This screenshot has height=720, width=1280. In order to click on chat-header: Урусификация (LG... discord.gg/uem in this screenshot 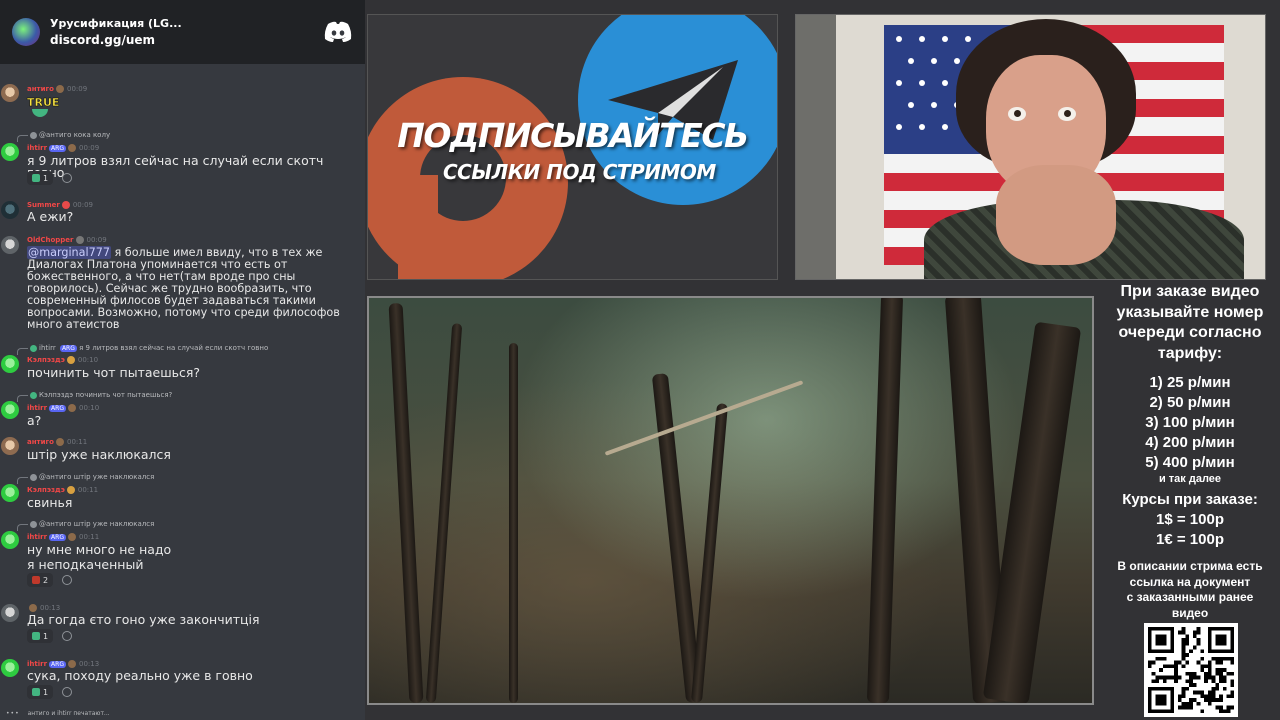, I will do `click(182, 32)`.